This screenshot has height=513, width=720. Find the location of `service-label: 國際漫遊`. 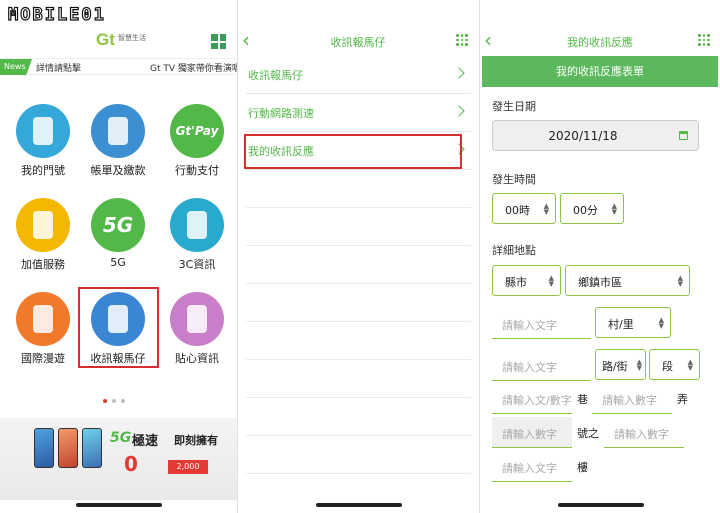

service-label: 國際漫遊 is located at coordinates (43, 358).